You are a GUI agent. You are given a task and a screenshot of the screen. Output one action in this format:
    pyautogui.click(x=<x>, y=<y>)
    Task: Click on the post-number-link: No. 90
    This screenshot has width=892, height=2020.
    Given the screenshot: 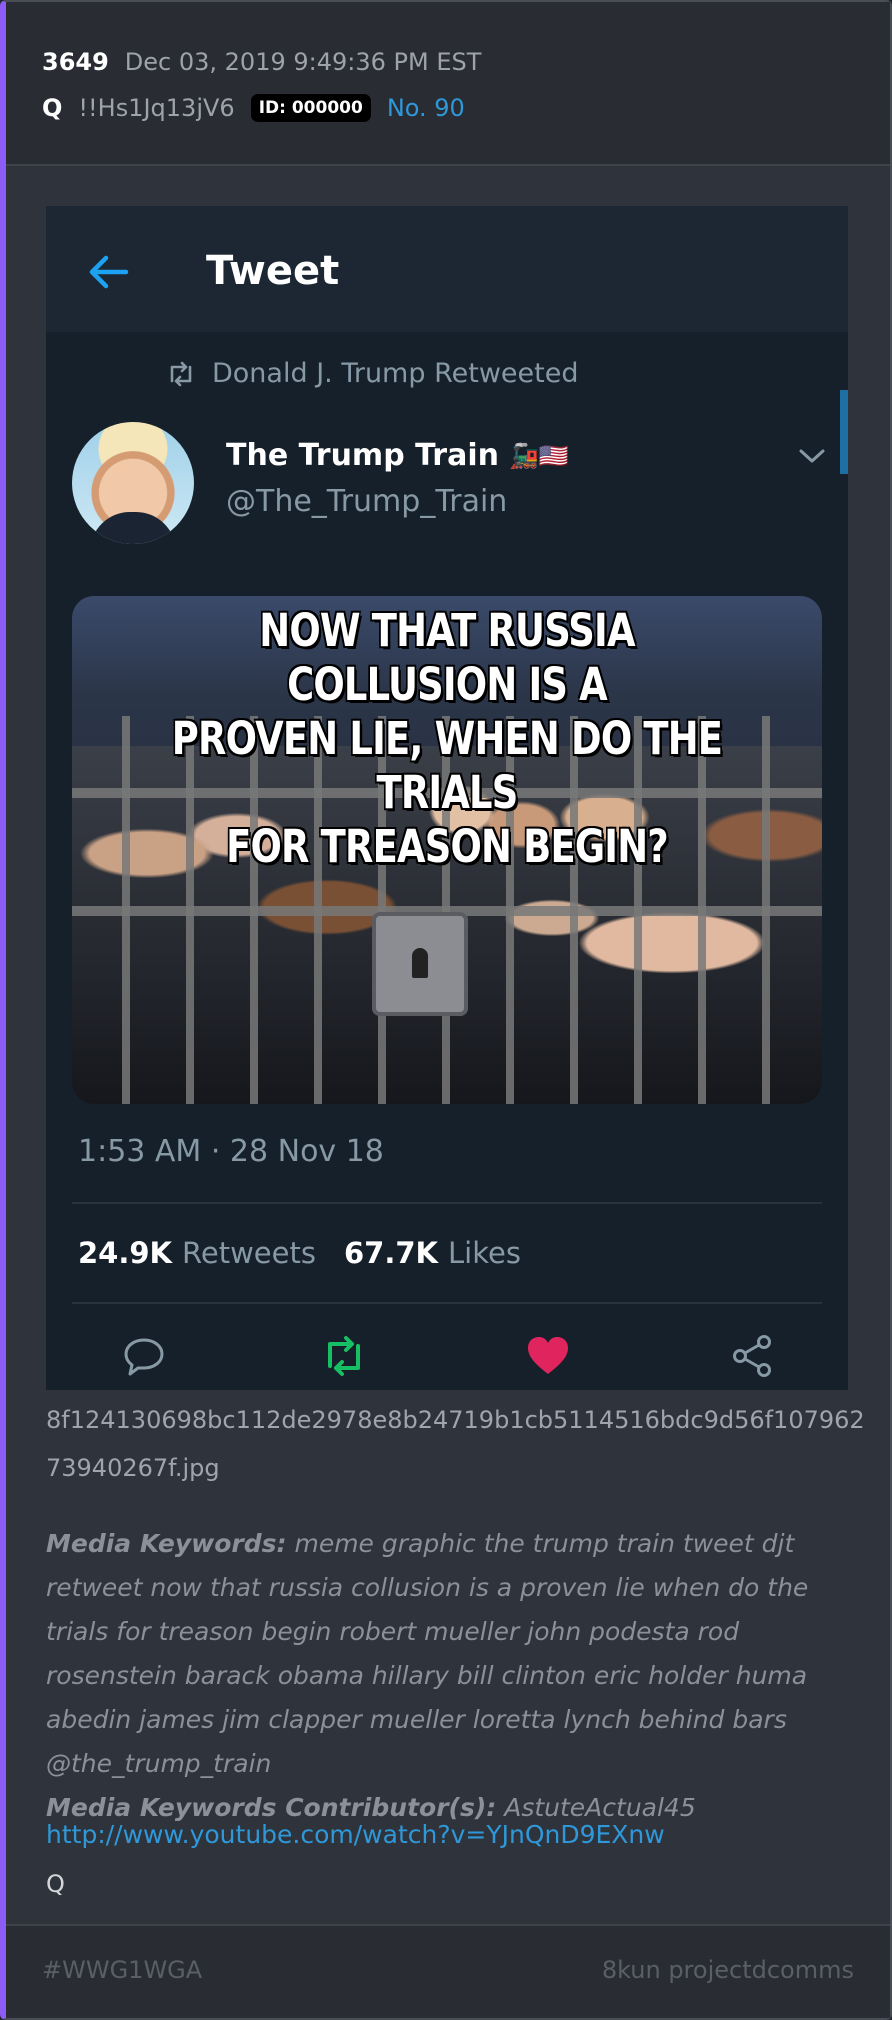 What is the action you would take?
    pyautogui.click(x=426, y=108)
    